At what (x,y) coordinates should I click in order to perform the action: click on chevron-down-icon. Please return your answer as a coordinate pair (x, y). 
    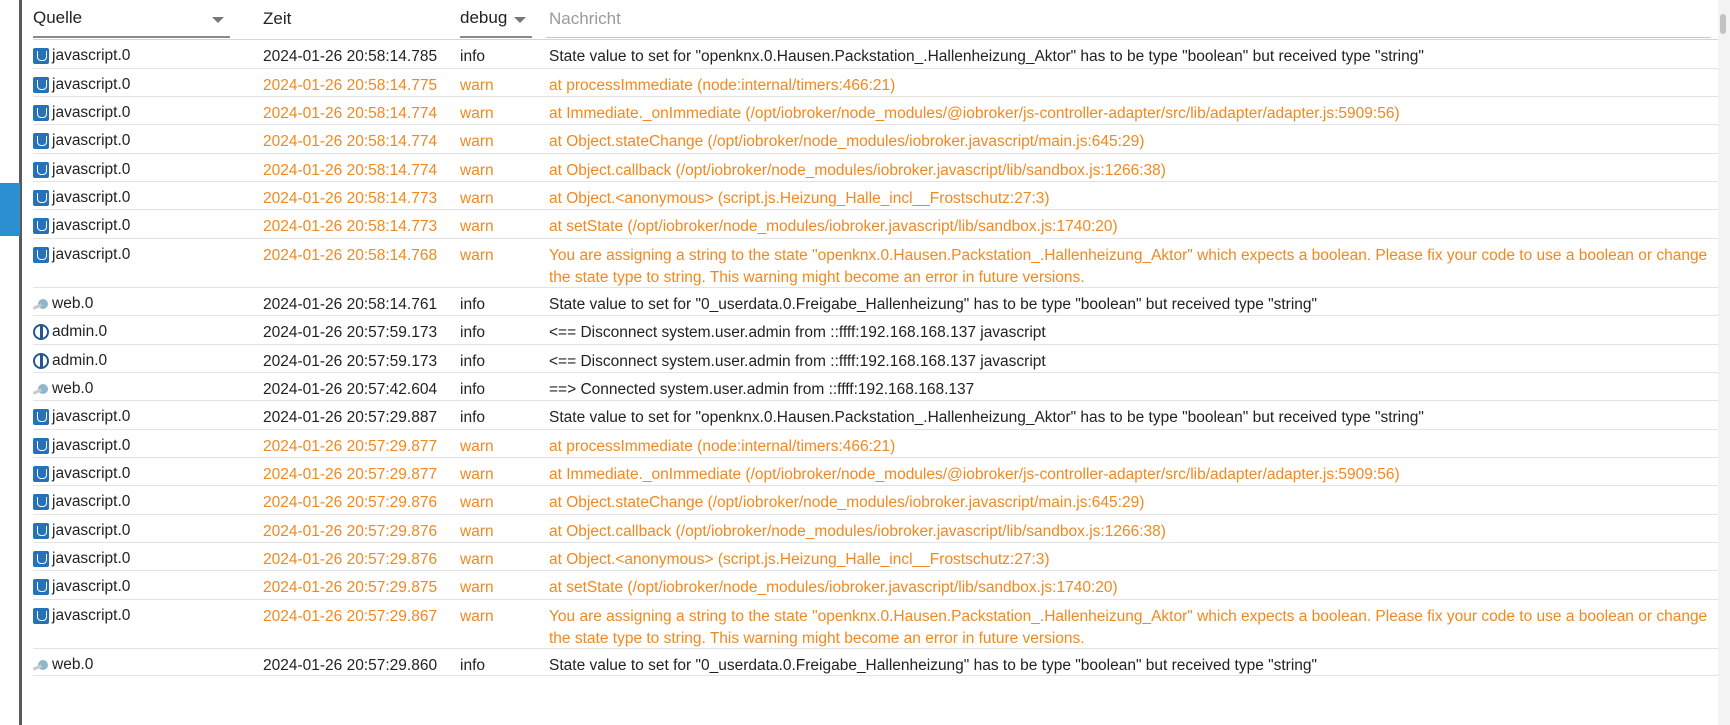
    Looking at the image, I should click on (520, 20).